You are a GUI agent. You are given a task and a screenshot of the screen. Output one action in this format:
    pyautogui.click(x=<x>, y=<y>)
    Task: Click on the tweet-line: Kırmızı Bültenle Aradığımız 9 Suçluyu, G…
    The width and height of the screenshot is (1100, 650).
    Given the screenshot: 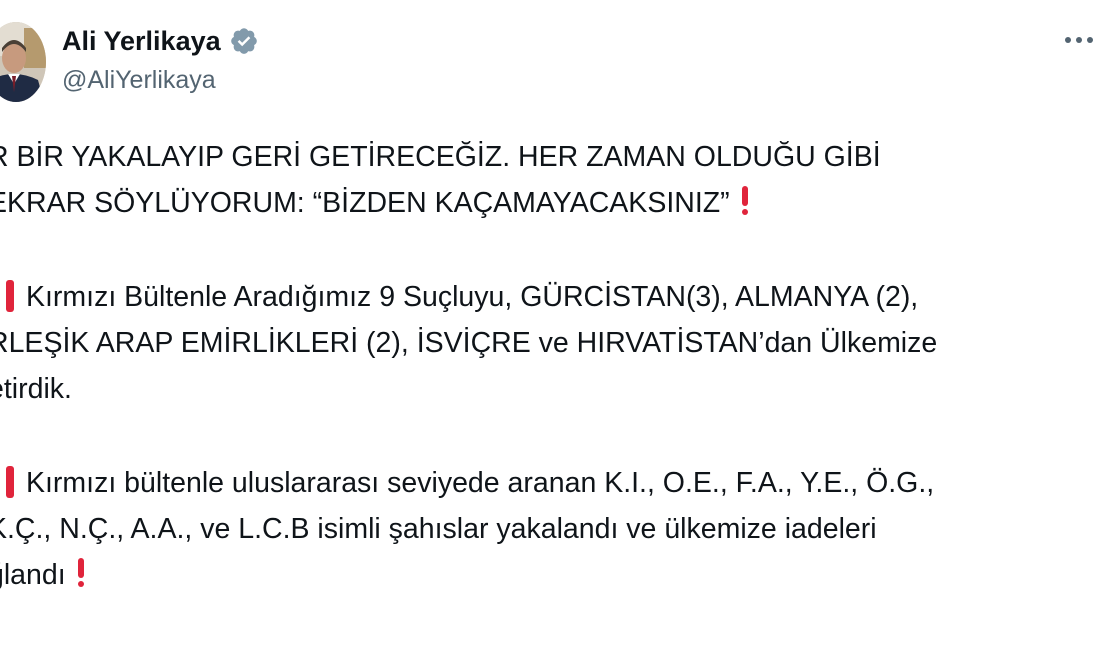 What is the action you would take?
    pyautogui.click(x=550, y=297)
    